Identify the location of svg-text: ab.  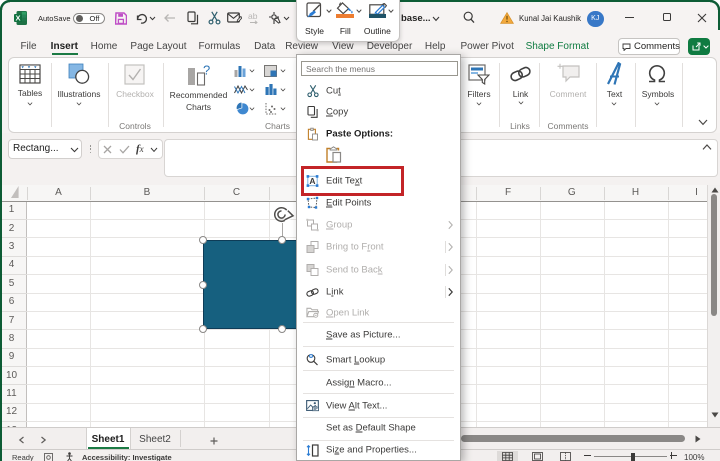
(253, 16).